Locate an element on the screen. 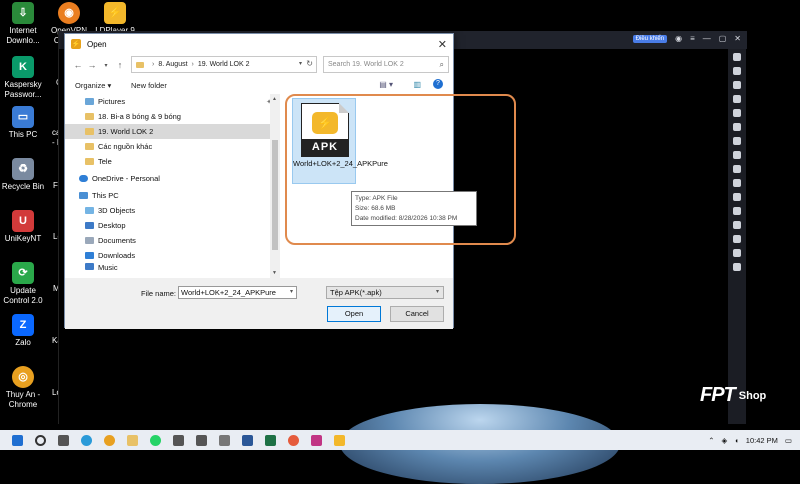 Image resolution: width=800 pixels, height=484 pixels. system-tray: ⌃ ◈ ◖ 10:42 PM ▭ is located at coordinates (750, 440).